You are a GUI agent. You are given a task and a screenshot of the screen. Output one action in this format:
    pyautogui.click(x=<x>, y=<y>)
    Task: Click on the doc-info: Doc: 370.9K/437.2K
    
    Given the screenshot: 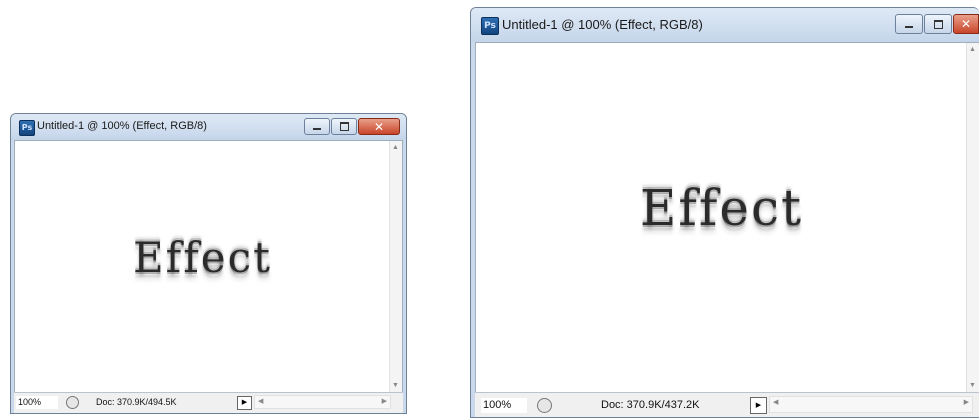 What is the action you would take?
    pyautogui.click(x=650, y=405)
    